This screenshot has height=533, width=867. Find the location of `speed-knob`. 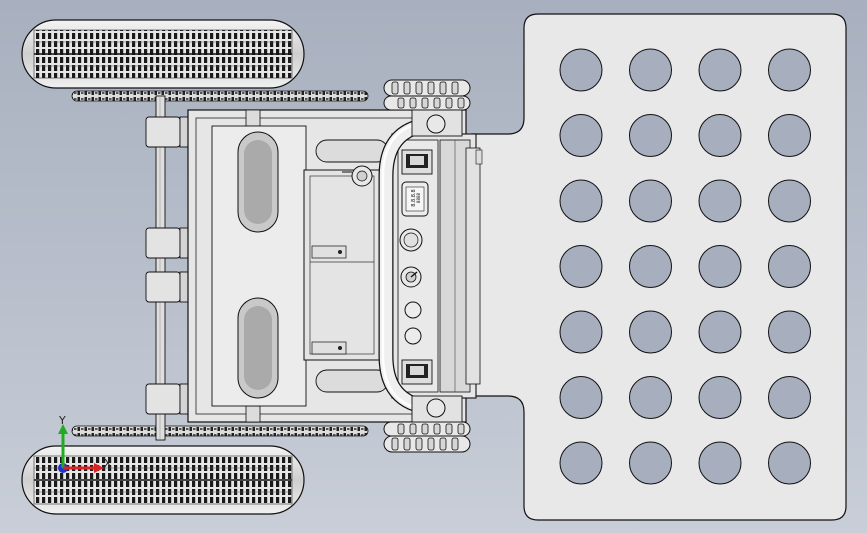

speed-knob is located at coordinates (411, 277).